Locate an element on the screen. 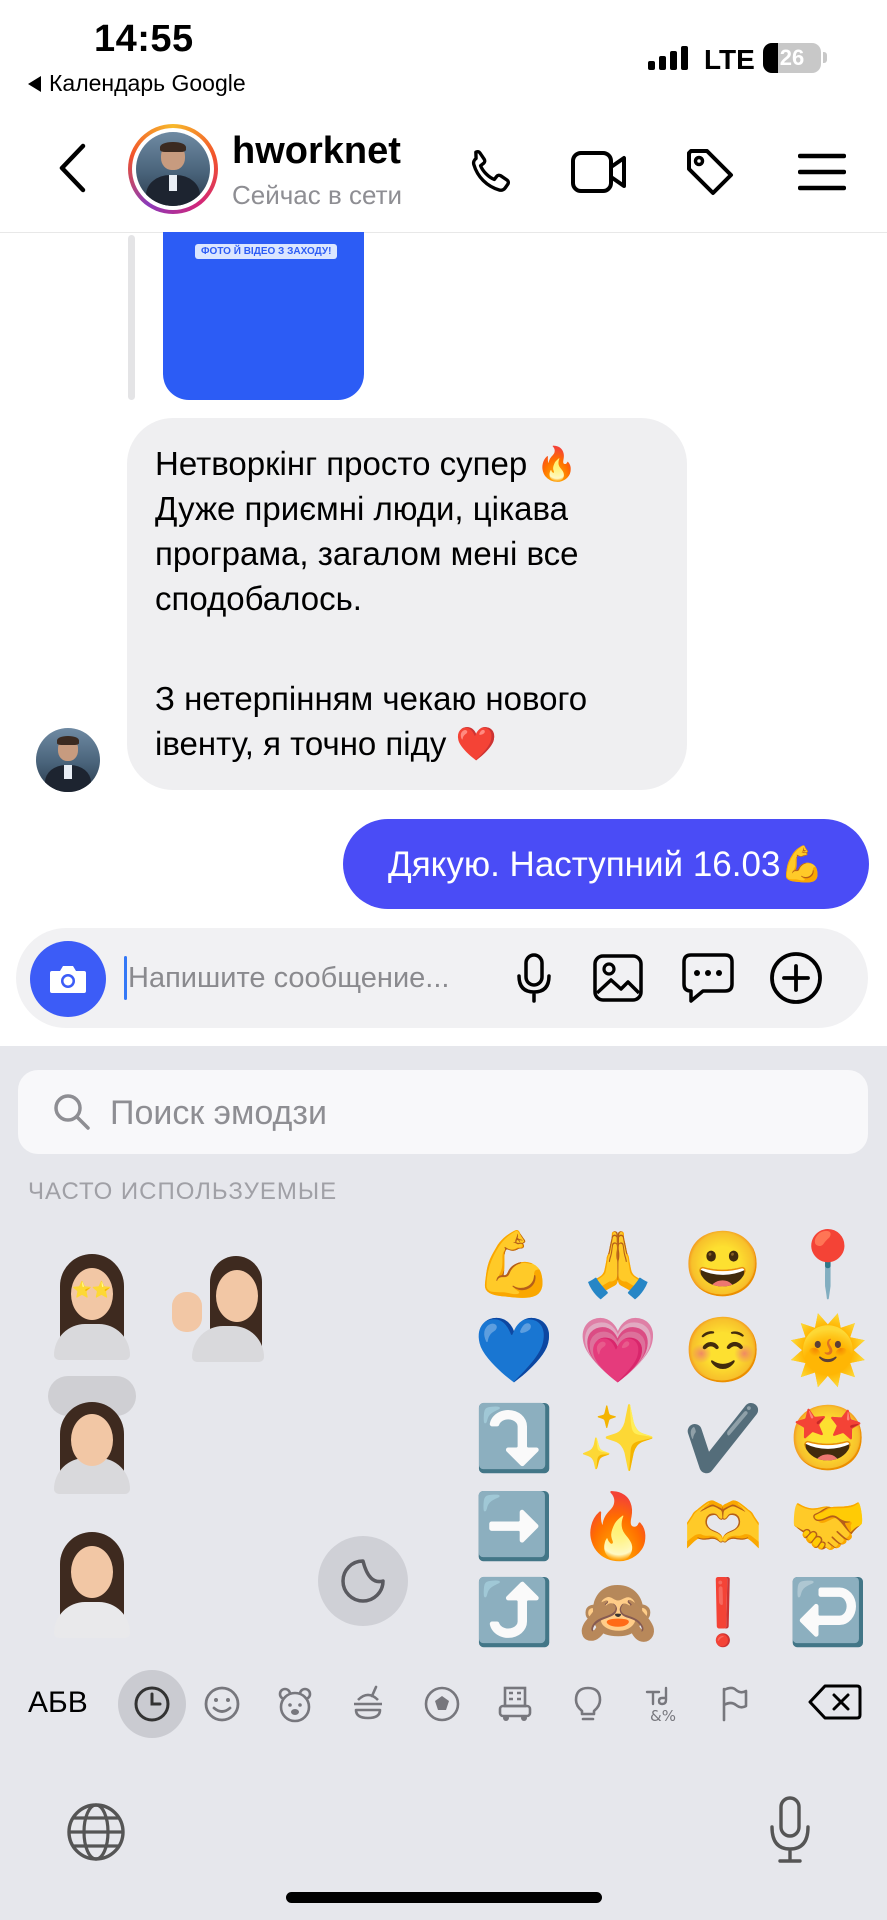 The width and height of the screenshot is (887, 1920). delete-key-icon is located at coordinates (835, 1702).